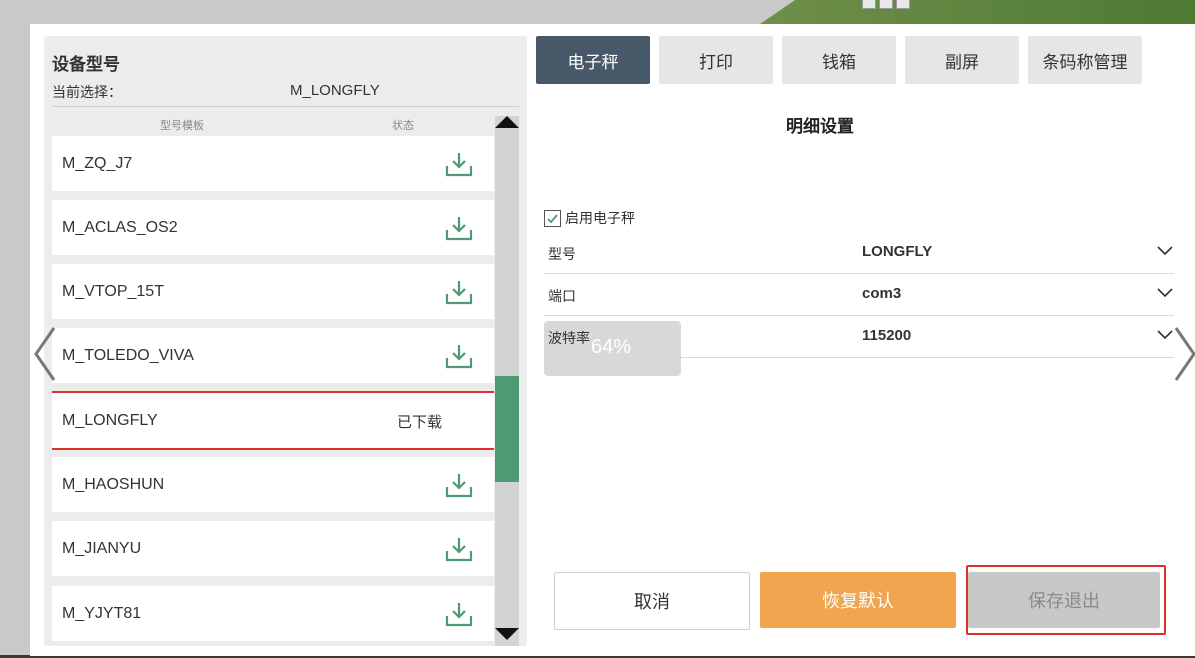 The width and height of the screenshot is (1195, 658). What do you see at coordinates (507, 634) in the screenshot?
I see `scroll-down-arrow-icon` at bounding box center [507, 634].